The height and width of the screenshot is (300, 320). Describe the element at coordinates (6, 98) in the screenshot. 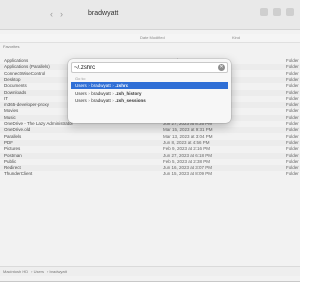

I see `file-name: IT` at that location.